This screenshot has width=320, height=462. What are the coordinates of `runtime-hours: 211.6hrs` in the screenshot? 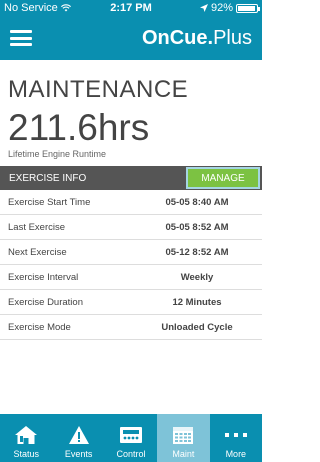 It's located at (79, 127).